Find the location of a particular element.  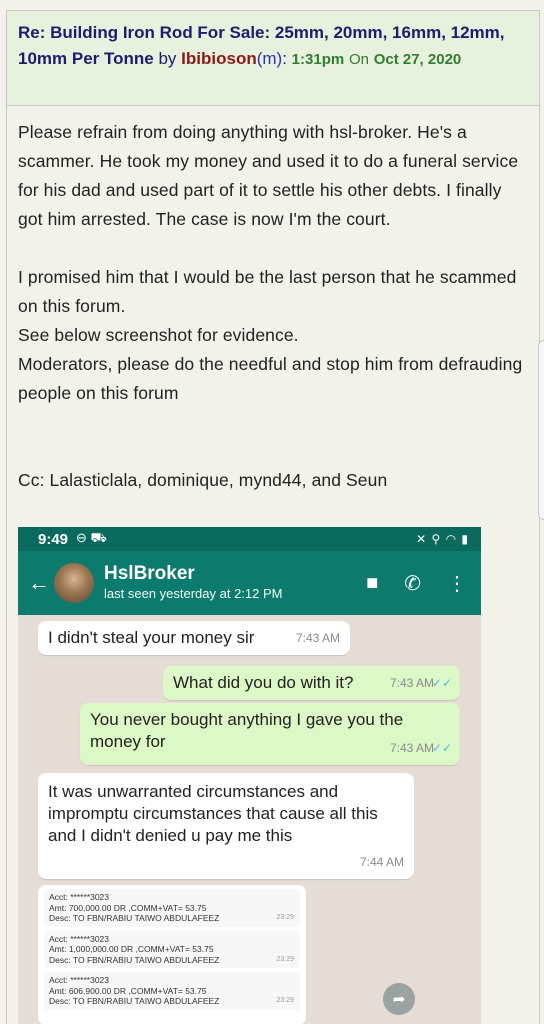

receipt-amount: Amt: 700,000.00 DR ,COMM+VAT= 53.75 is located at coordinates (128, 907).